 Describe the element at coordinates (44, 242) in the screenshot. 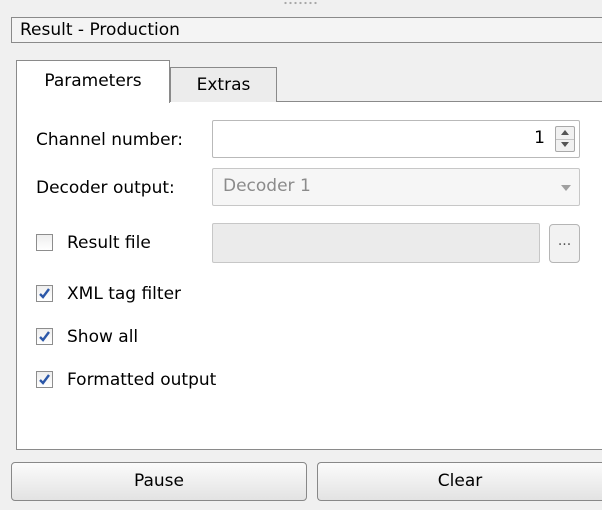

I see `result-file-checkbox` at that location.